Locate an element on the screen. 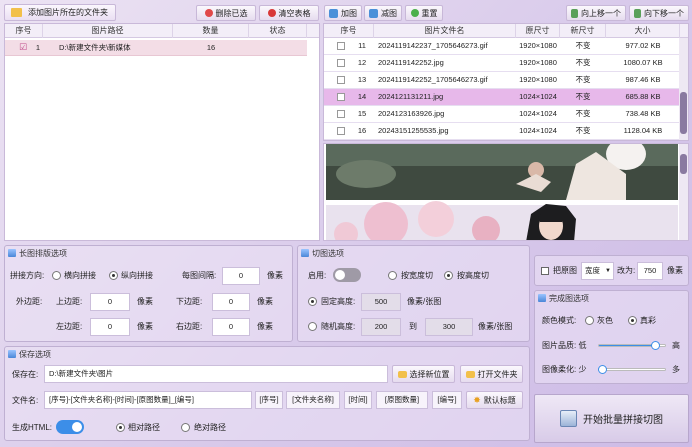 The image size is (692, 447). row-original-size: 1920×1080 is located at coordinates (538, 45).